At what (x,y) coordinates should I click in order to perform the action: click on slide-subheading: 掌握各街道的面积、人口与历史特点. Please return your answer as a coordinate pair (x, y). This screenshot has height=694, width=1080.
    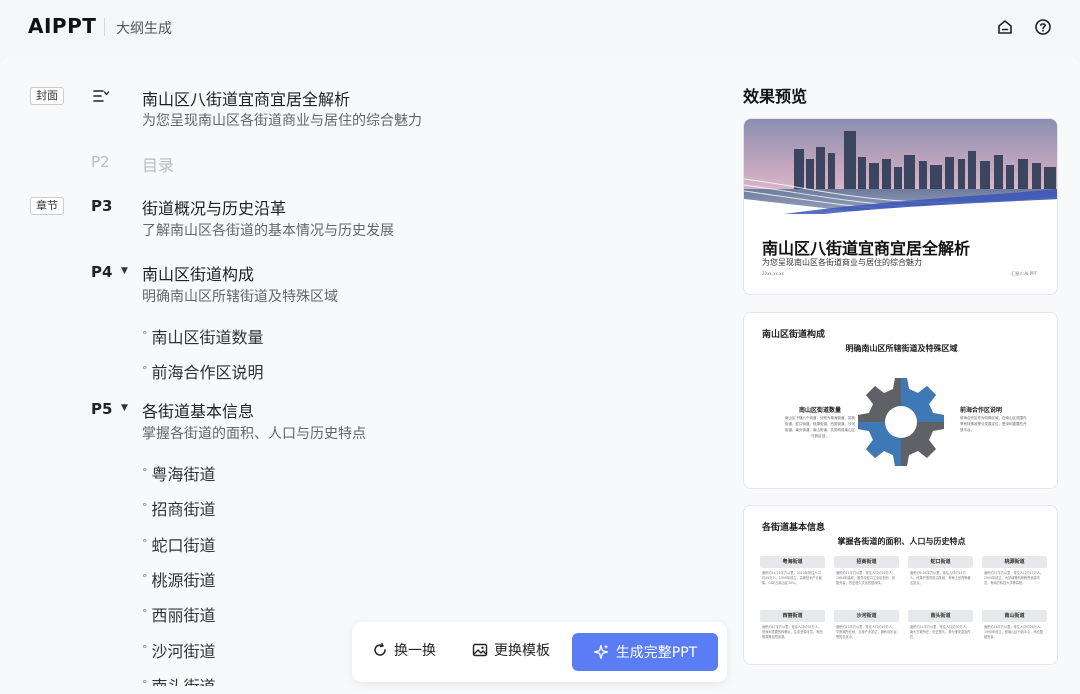
    Looking at the image, I should click on (901, 541).